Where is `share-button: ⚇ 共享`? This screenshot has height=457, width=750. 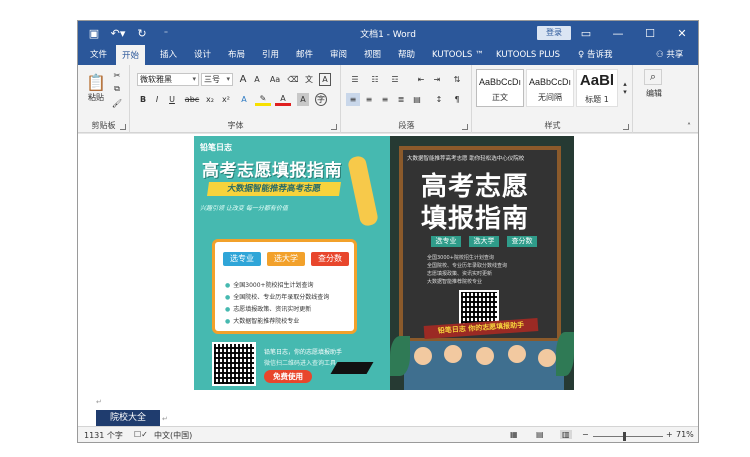 share-button: ⚇ 共享 is located at coordinates (669, 55).